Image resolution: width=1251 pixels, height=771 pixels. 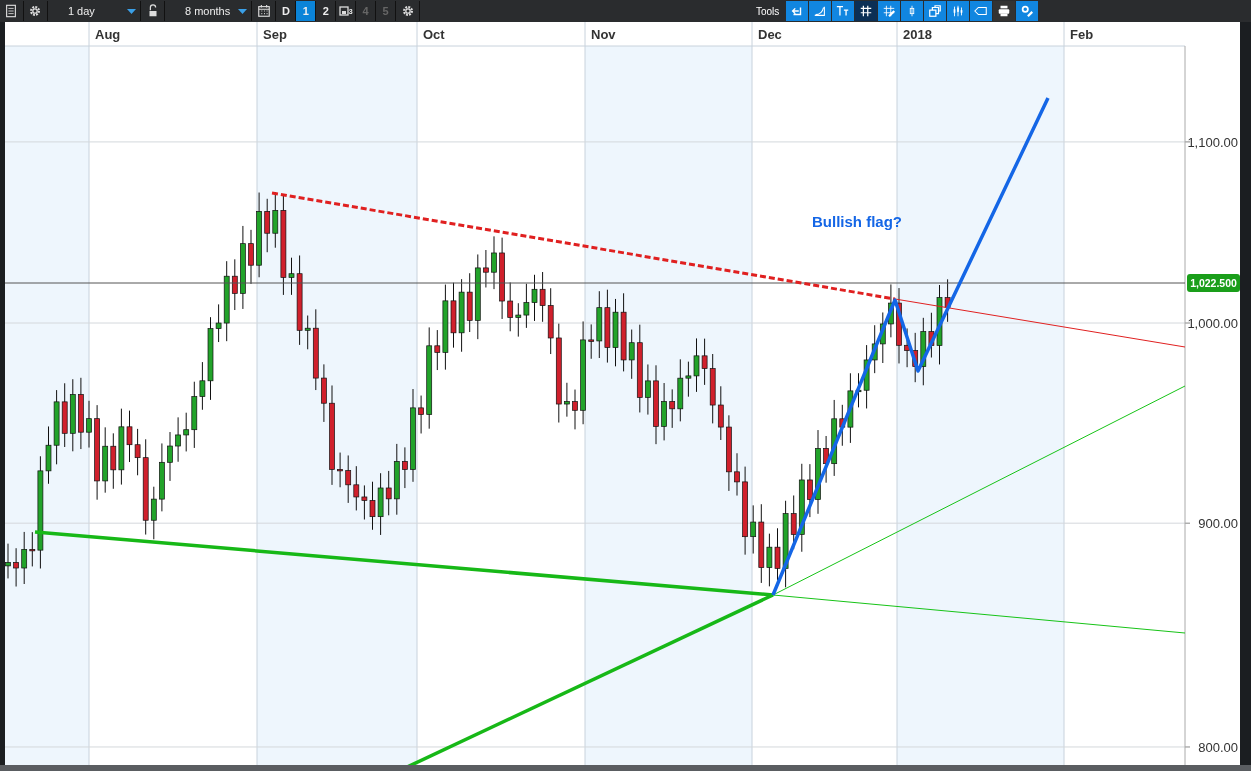 I want to click on text-tool-icon, so click(x=843, y=11).